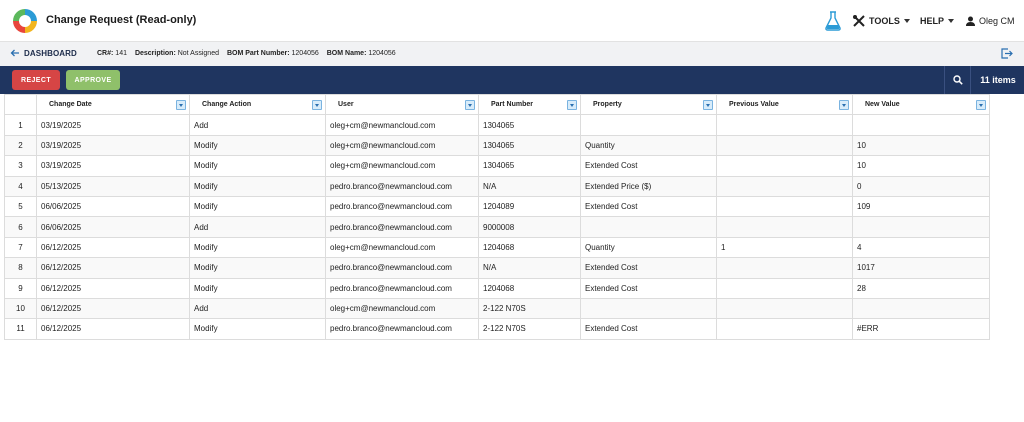 This screenshot has height=422, width=1024. Describe the element at coordinates (957, 80) in the screenshot. I see `search-button` at that location.